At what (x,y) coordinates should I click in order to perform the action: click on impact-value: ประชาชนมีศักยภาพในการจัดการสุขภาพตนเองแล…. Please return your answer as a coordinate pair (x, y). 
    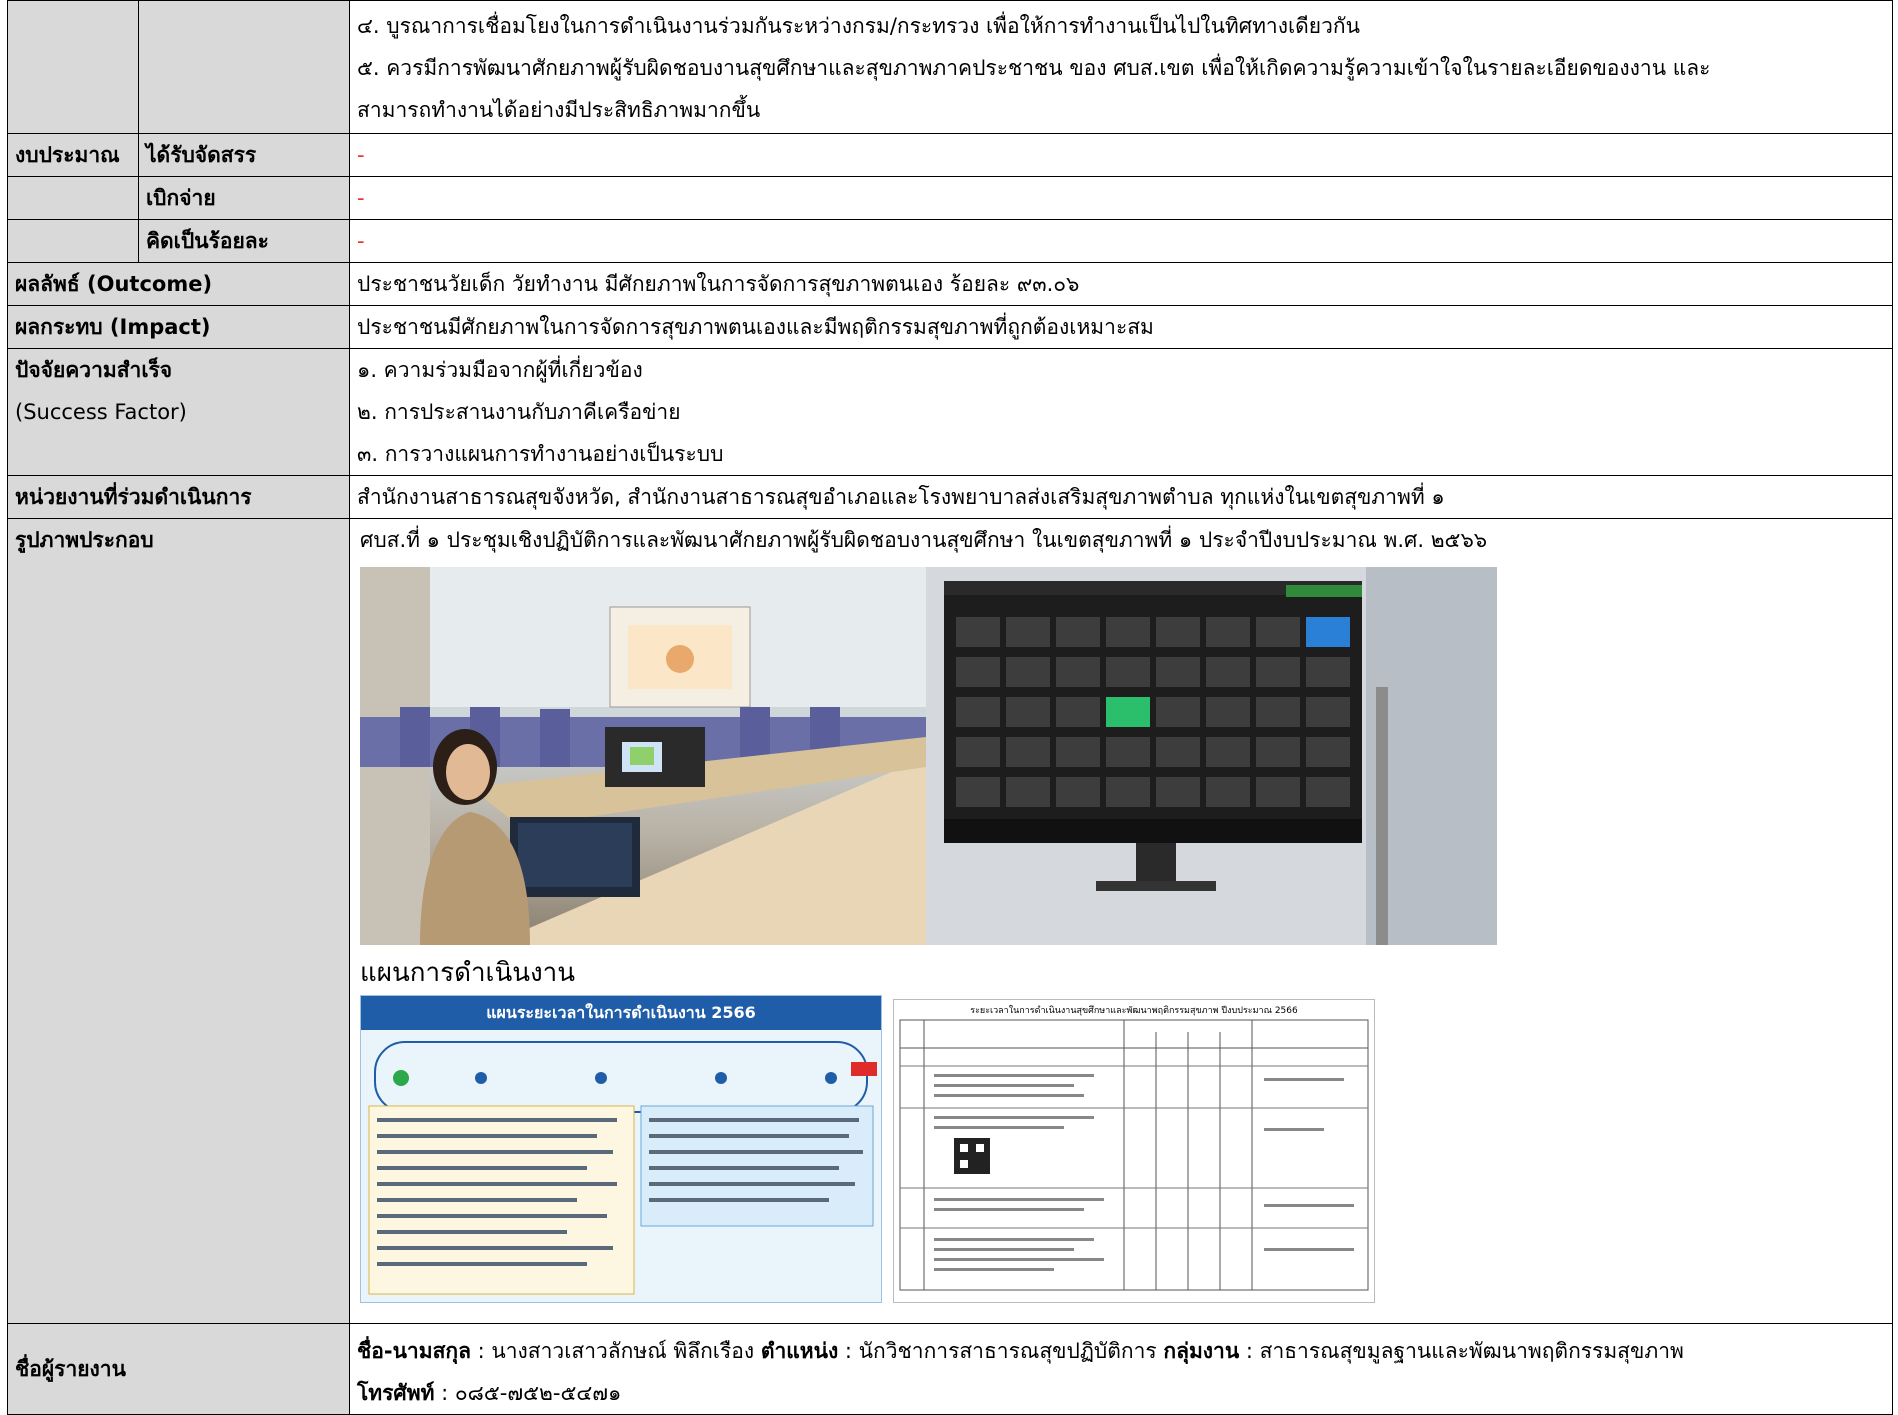
    Looking at the image, I should click on (1121, 327).